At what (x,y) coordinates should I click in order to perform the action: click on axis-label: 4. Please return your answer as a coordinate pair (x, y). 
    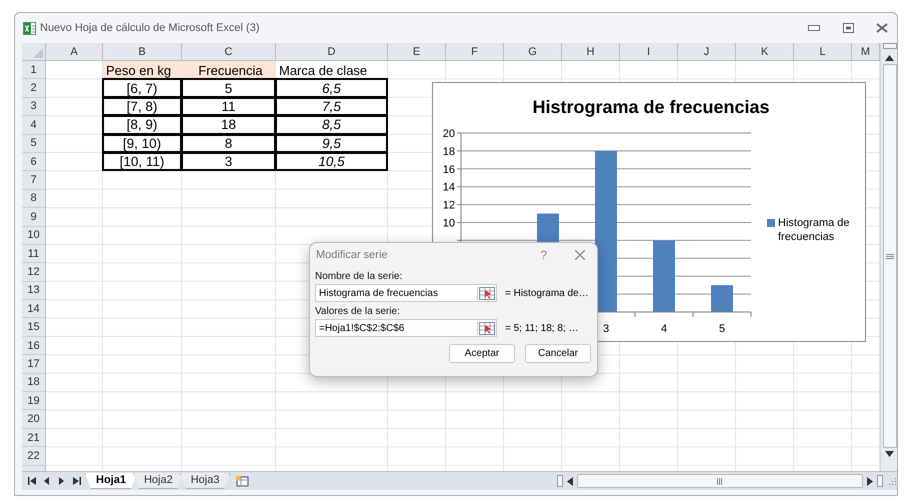
    Looking at the image, I should click on (664, 329).